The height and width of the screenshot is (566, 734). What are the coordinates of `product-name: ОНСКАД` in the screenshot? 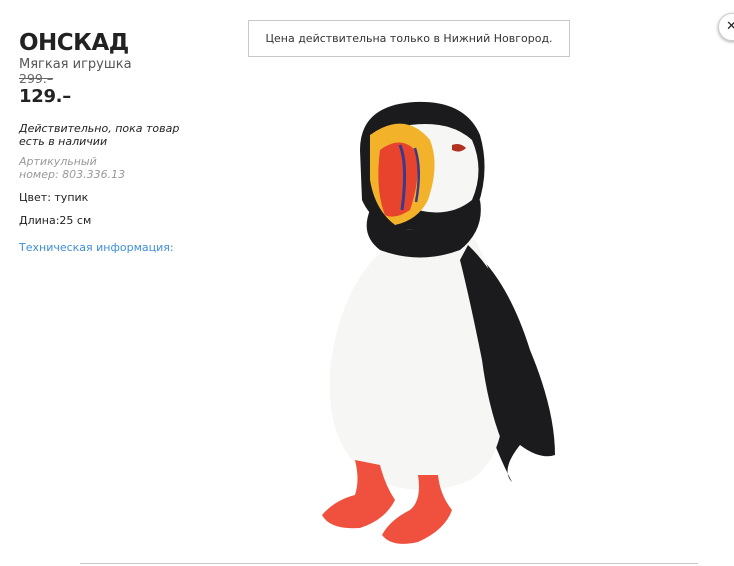 It's located at (74, 43).